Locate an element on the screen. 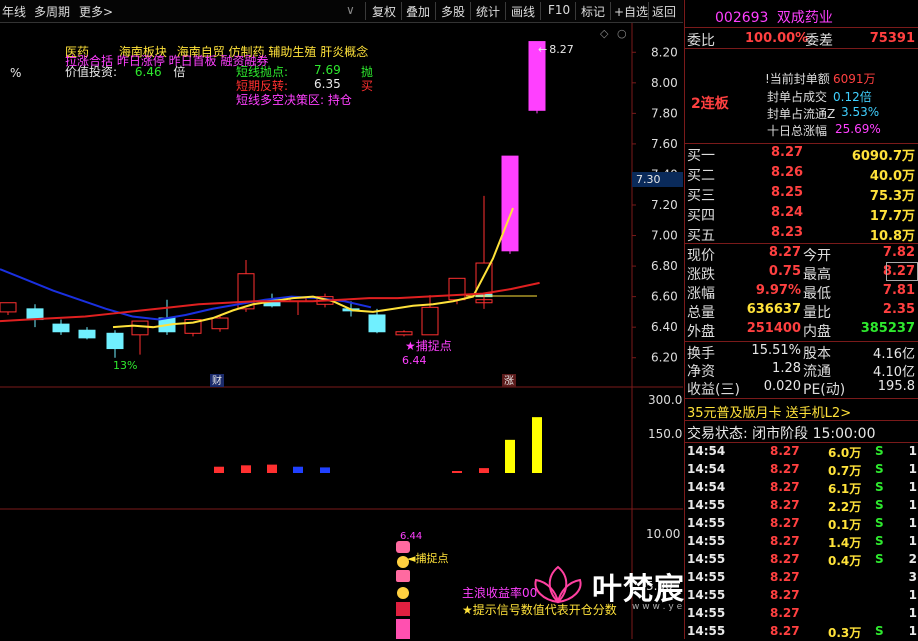 The height and width of the screenshot is (641, 918). bid-volume: 40.0万 is located at coordinates (892, 176).